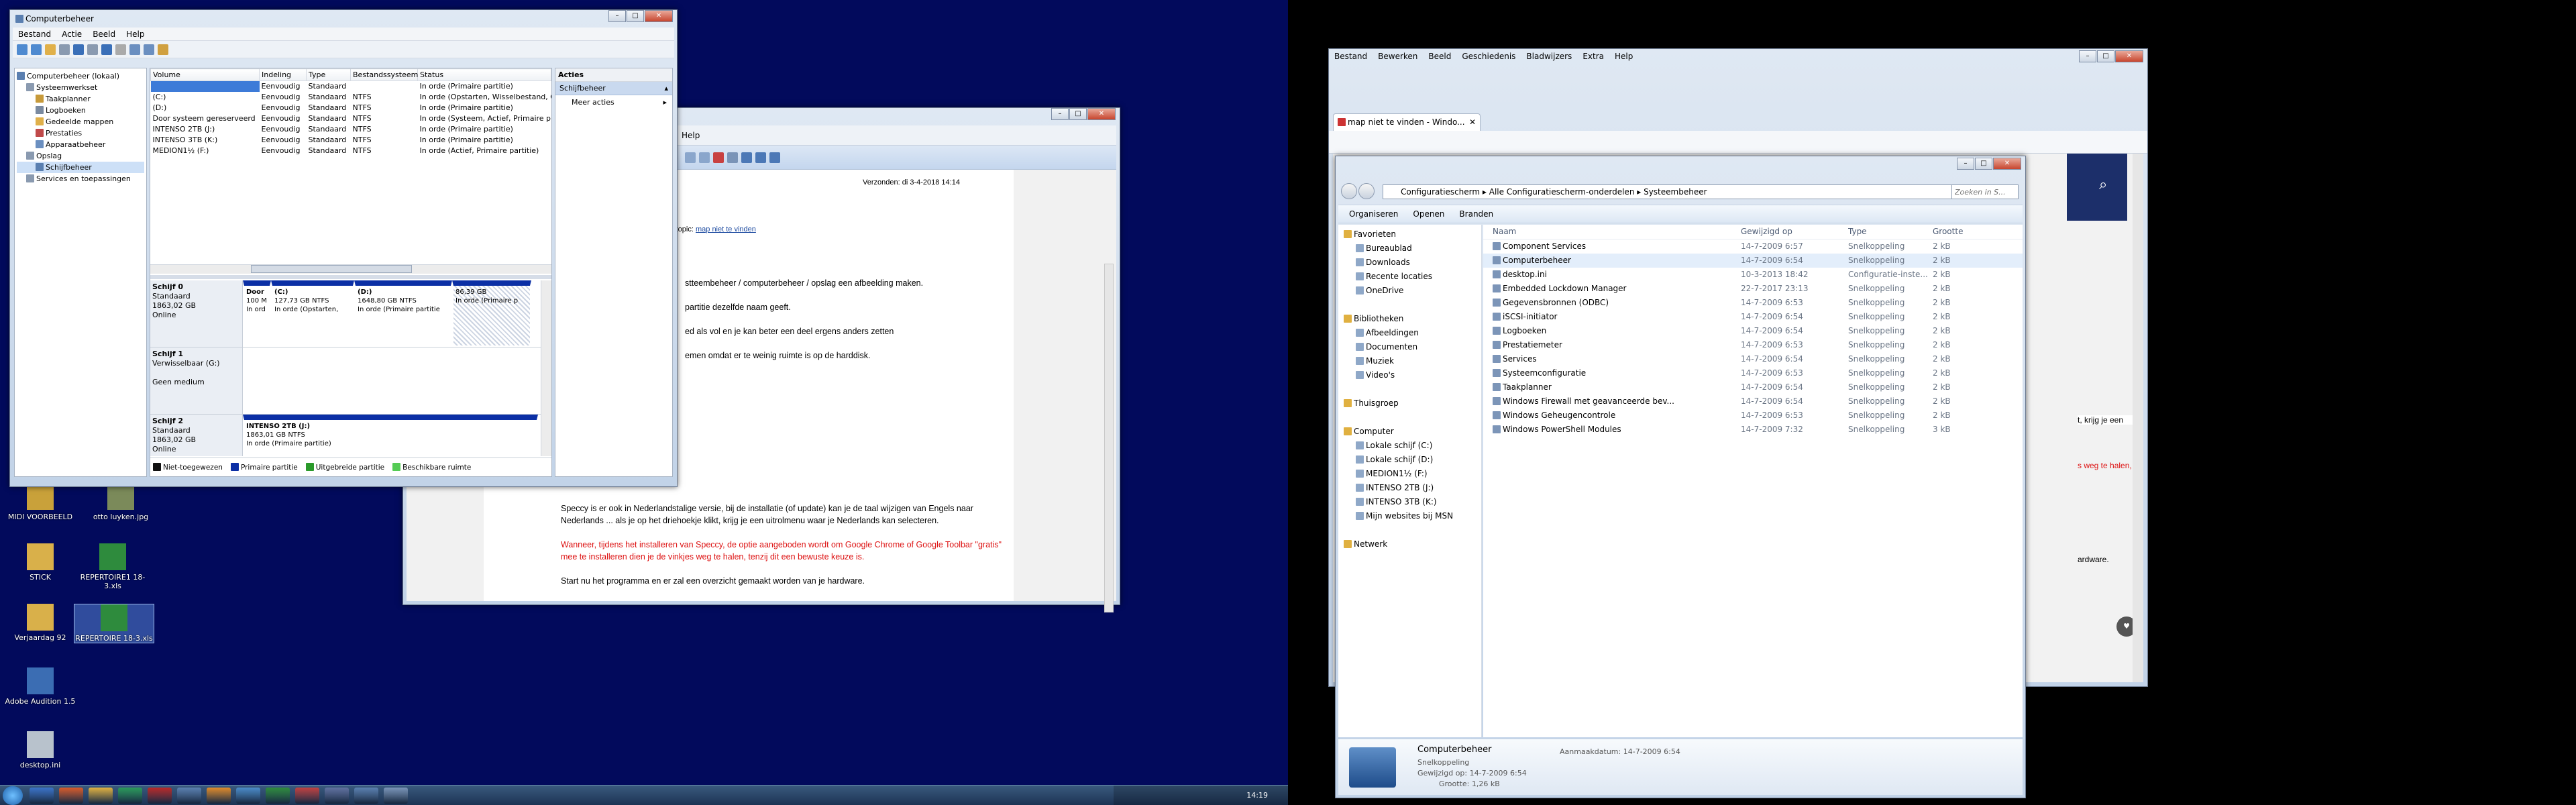  Describe the element at coordinates (1412, 403) in the screenshot. I see `nav-item: Thuisgroep` at that location.